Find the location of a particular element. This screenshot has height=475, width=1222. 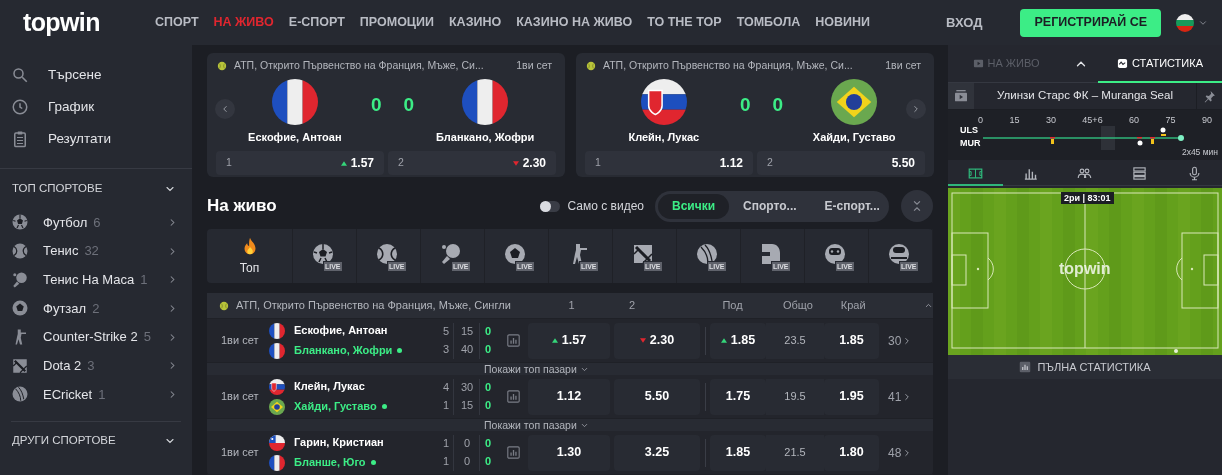

panel-tab: СТАТИСТИКА is located at coordinates (1160, 63).